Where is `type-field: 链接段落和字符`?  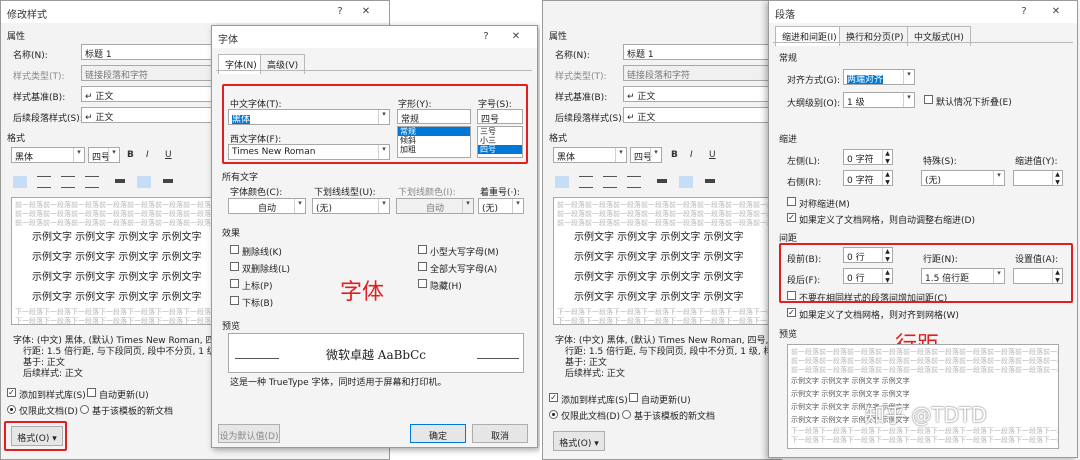
type-field: 链接段落和字符 is located at coordinates (151, 73).